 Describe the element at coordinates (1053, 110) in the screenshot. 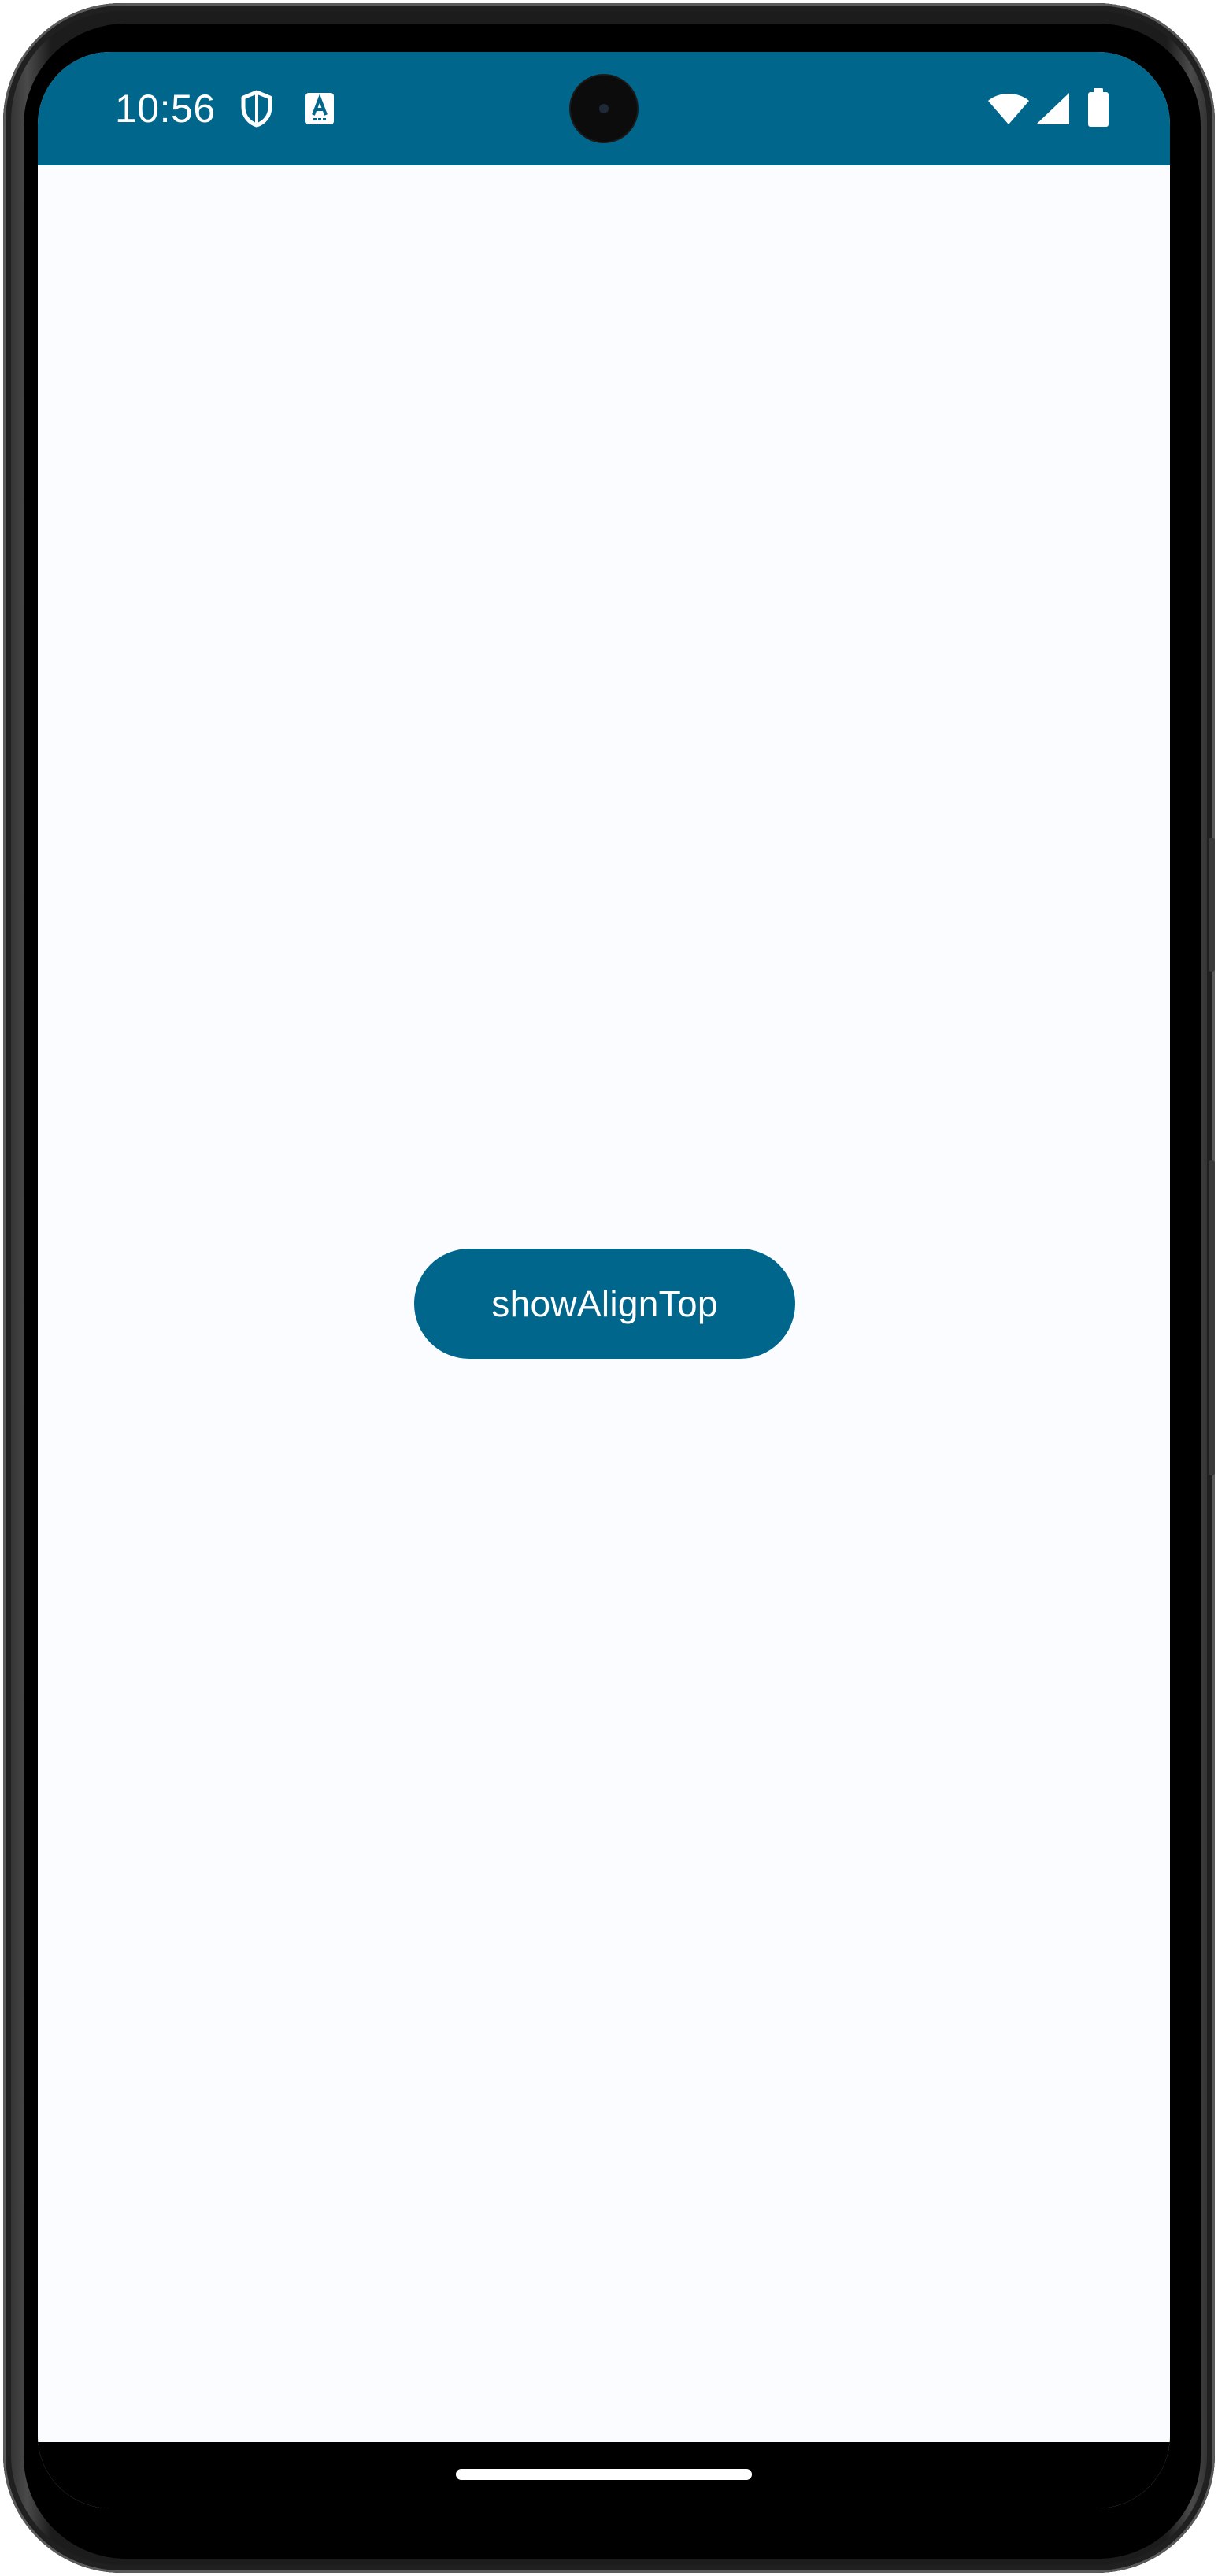

I see `cellular-signal-icon` at that location.